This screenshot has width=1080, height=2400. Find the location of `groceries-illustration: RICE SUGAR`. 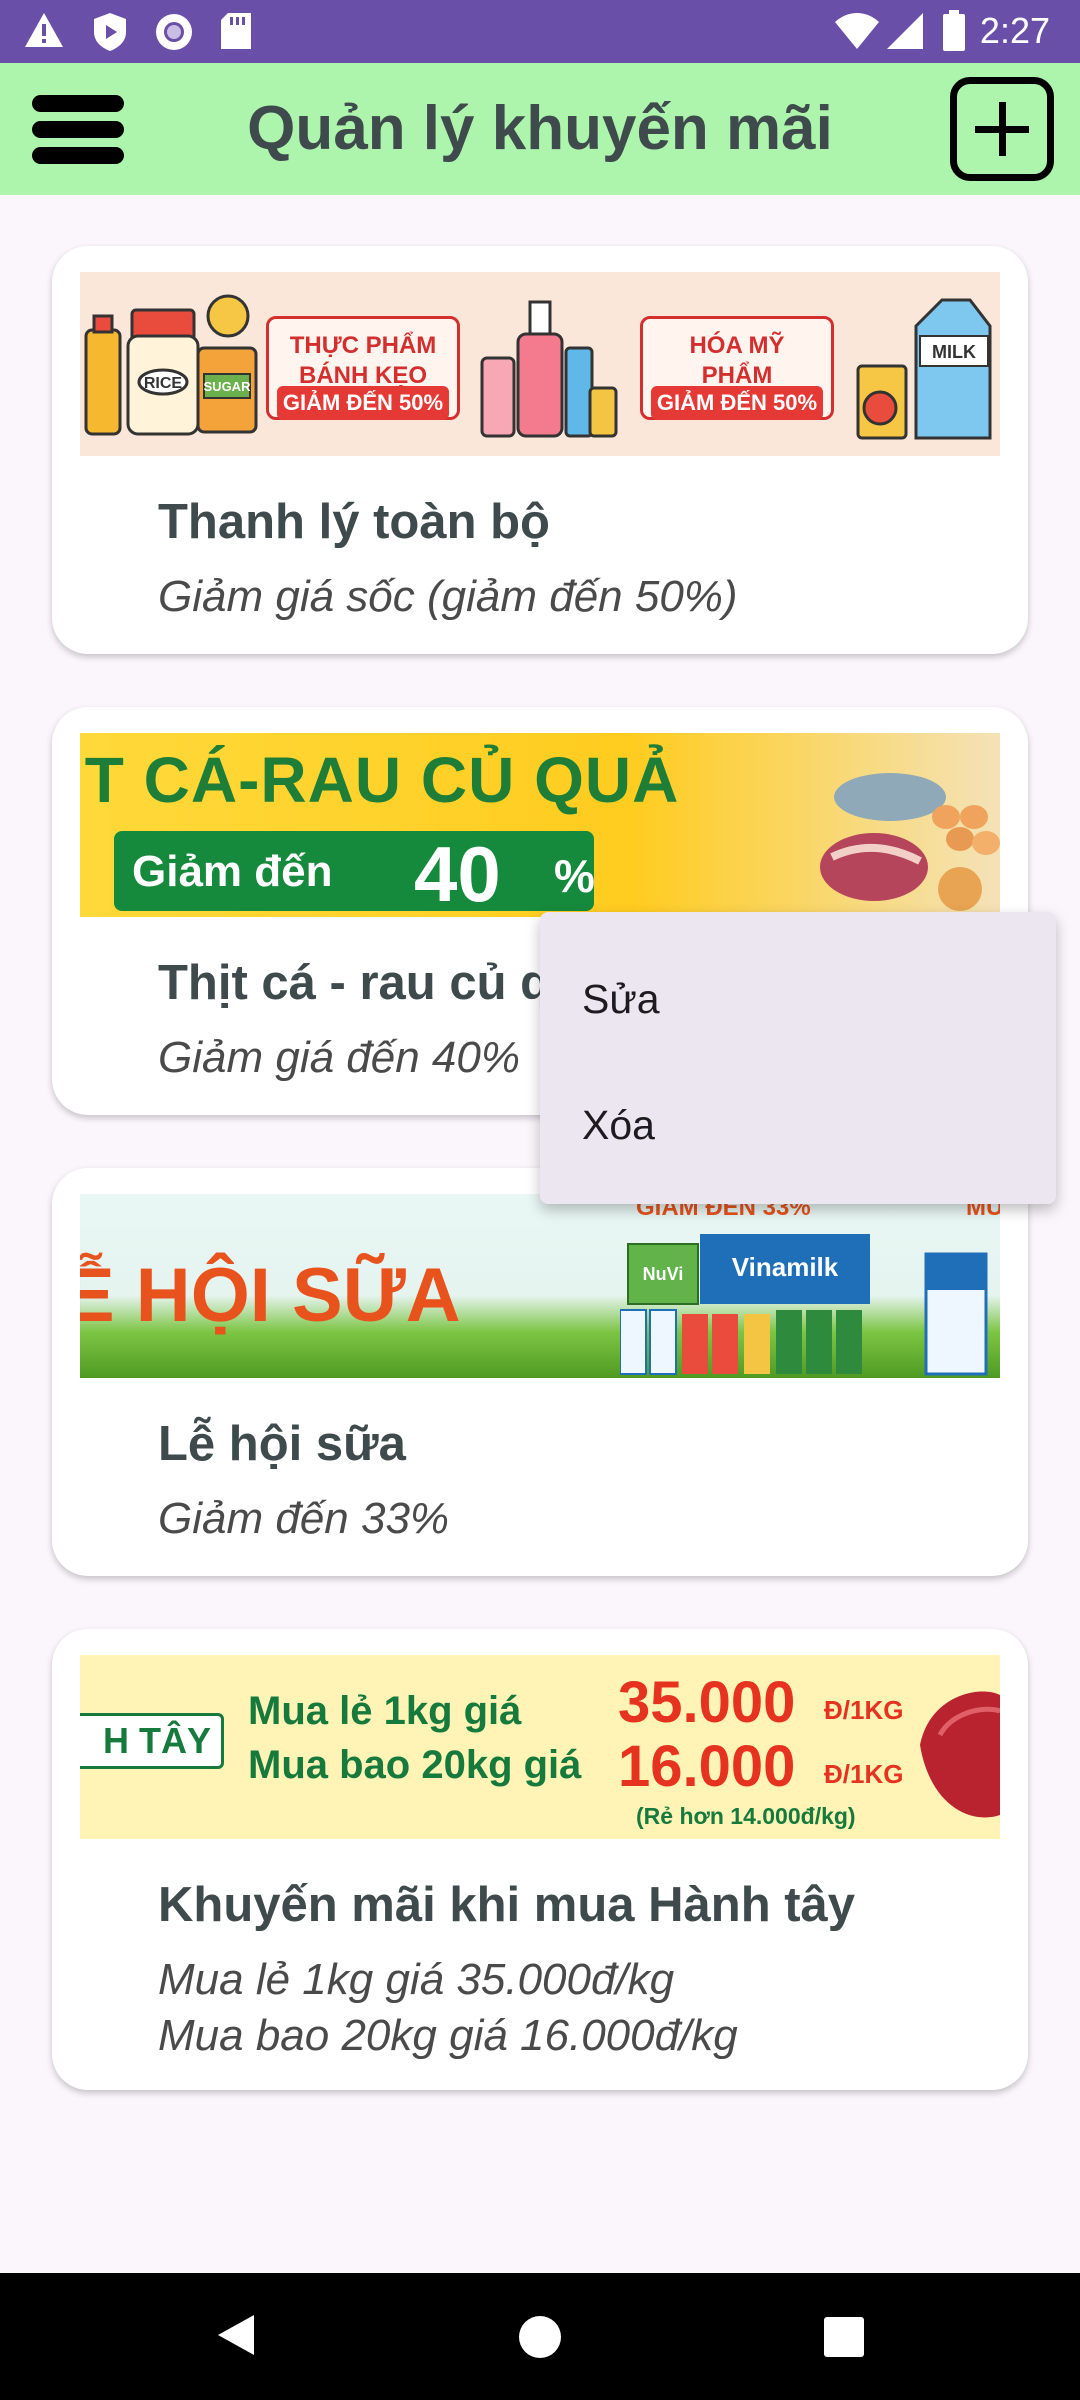

groceries-illustration: RICE SUGAR is located at coordinates (171, 365).